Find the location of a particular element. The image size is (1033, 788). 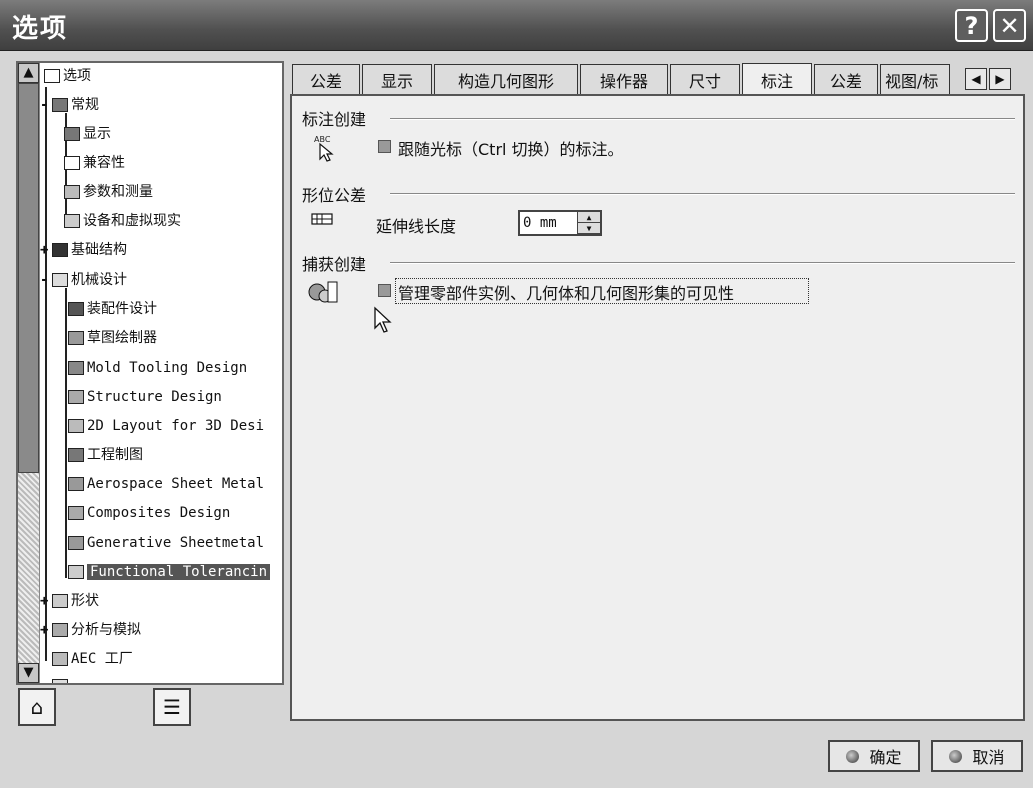

ok-icon is located at coordinates (853, 756).